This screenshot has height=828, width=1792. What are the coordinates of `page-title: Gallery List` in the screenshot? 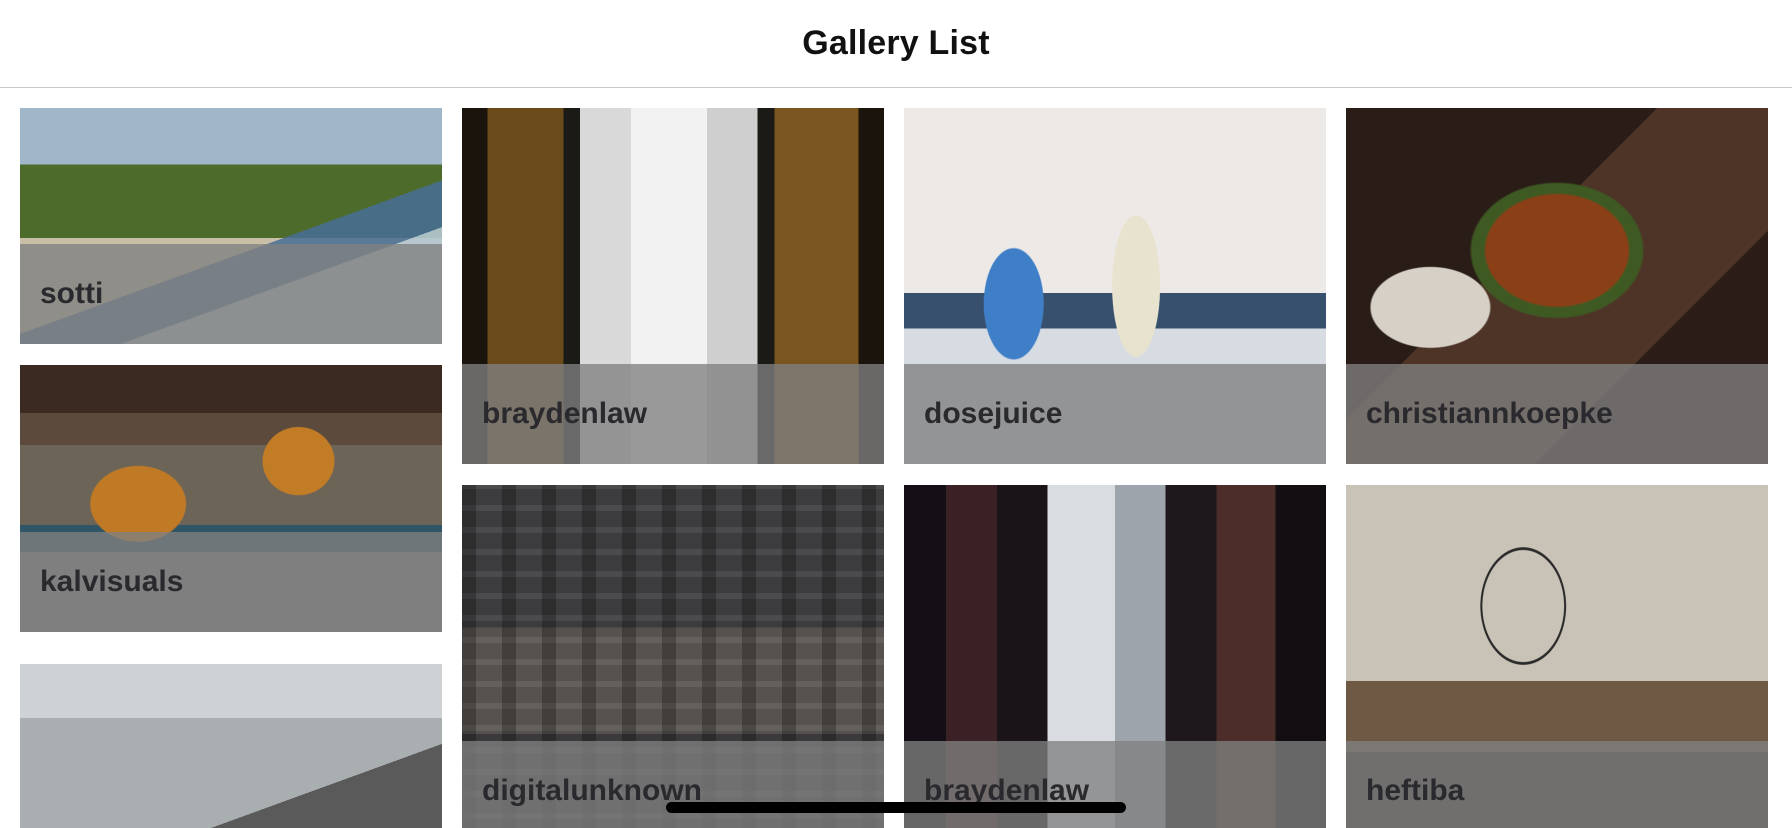 It's located at (896, 43).